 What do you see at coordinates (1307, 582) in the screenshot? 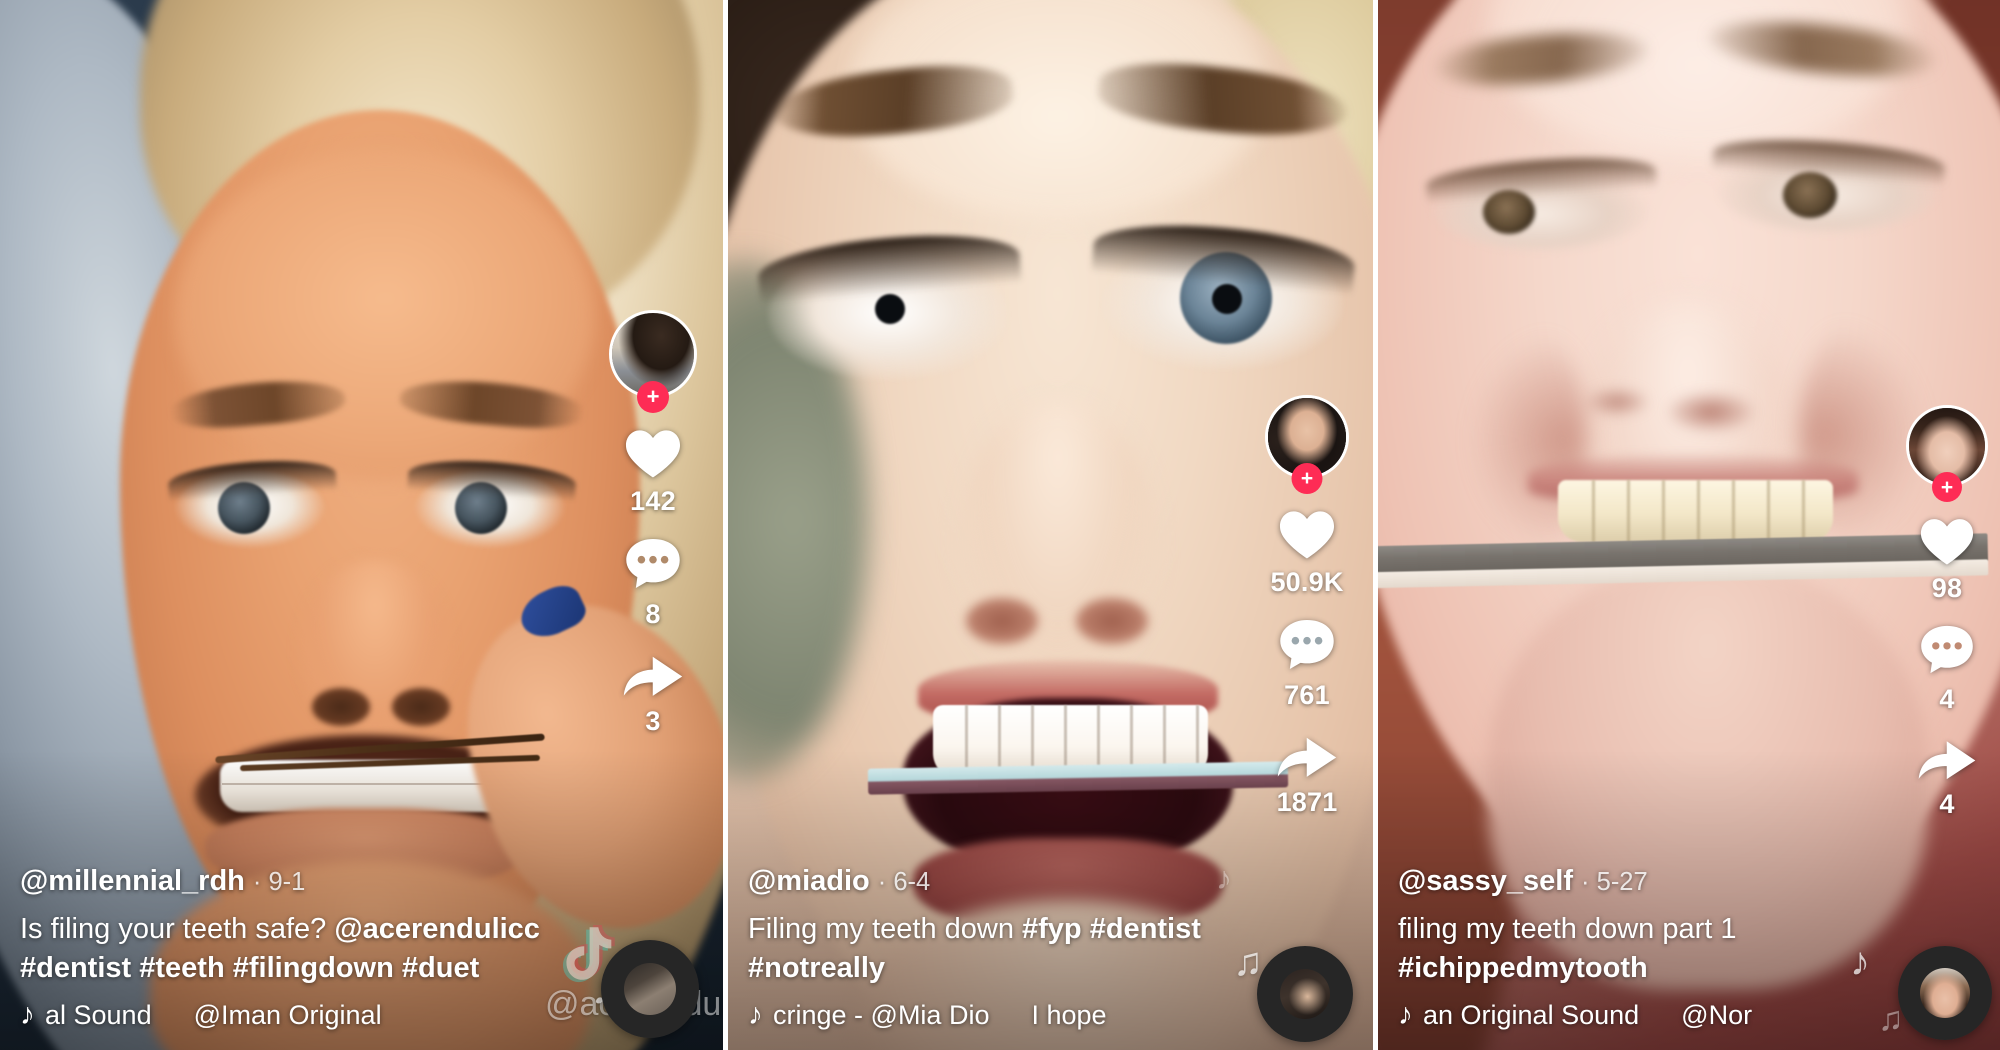
I see `like-count: 50.9K` at bounding box center [1307, 582].